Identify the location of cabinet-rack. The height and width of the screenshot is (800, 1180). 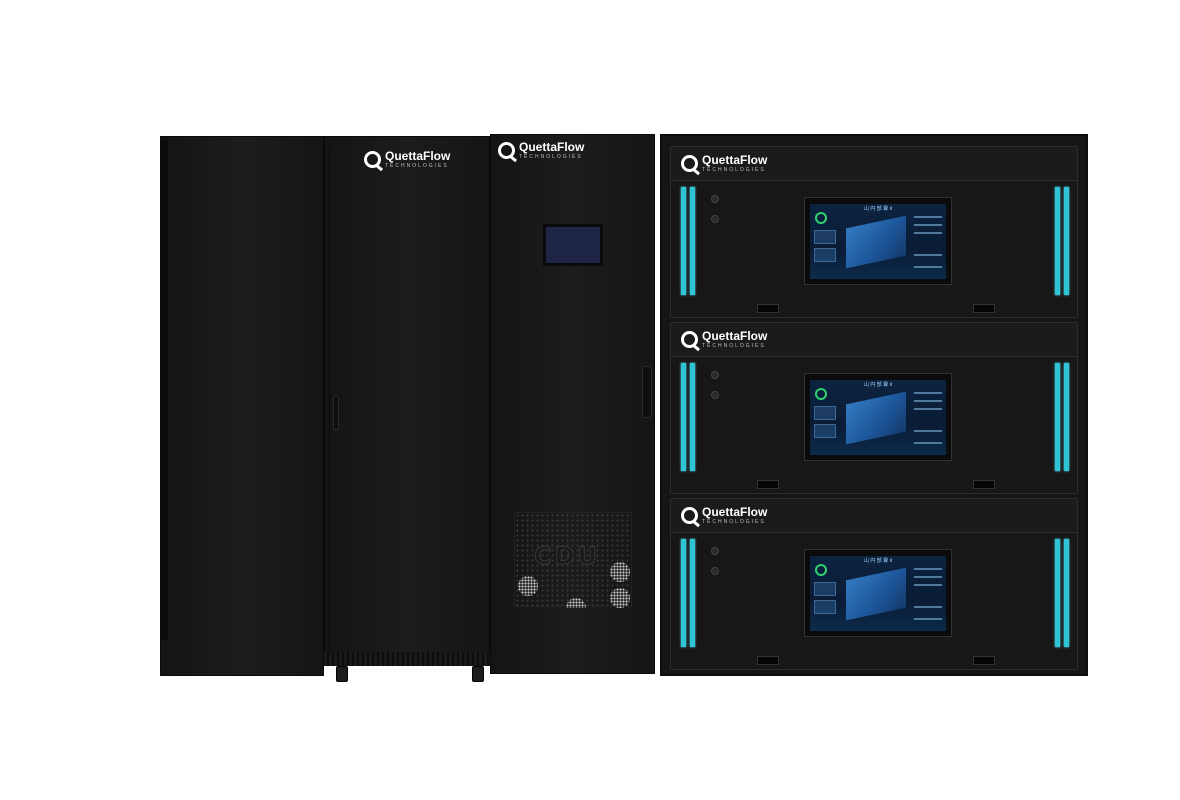
(407, 396).